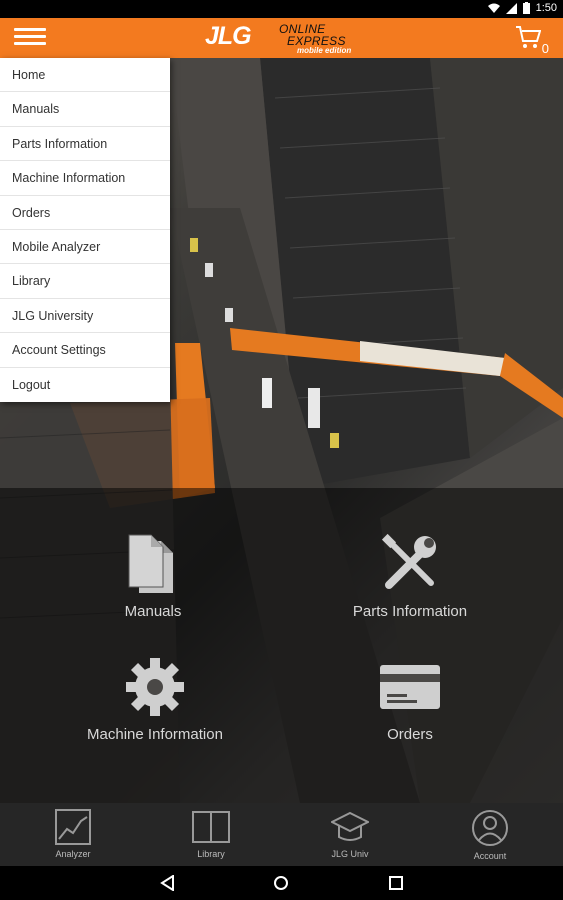  What do you see at coordinates (85, 385) in the screenshot?
I see `drawer-item-logout: Logout` at bounding box center [85, 385].